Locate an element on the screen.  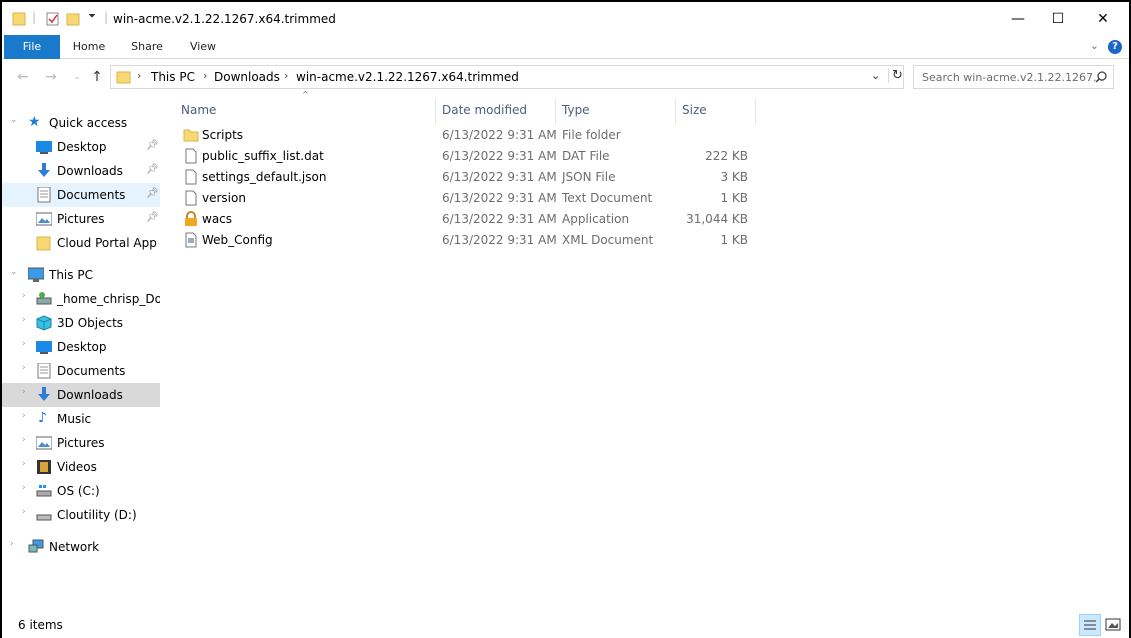
tab-view: View is located at coordinates (203, 47).